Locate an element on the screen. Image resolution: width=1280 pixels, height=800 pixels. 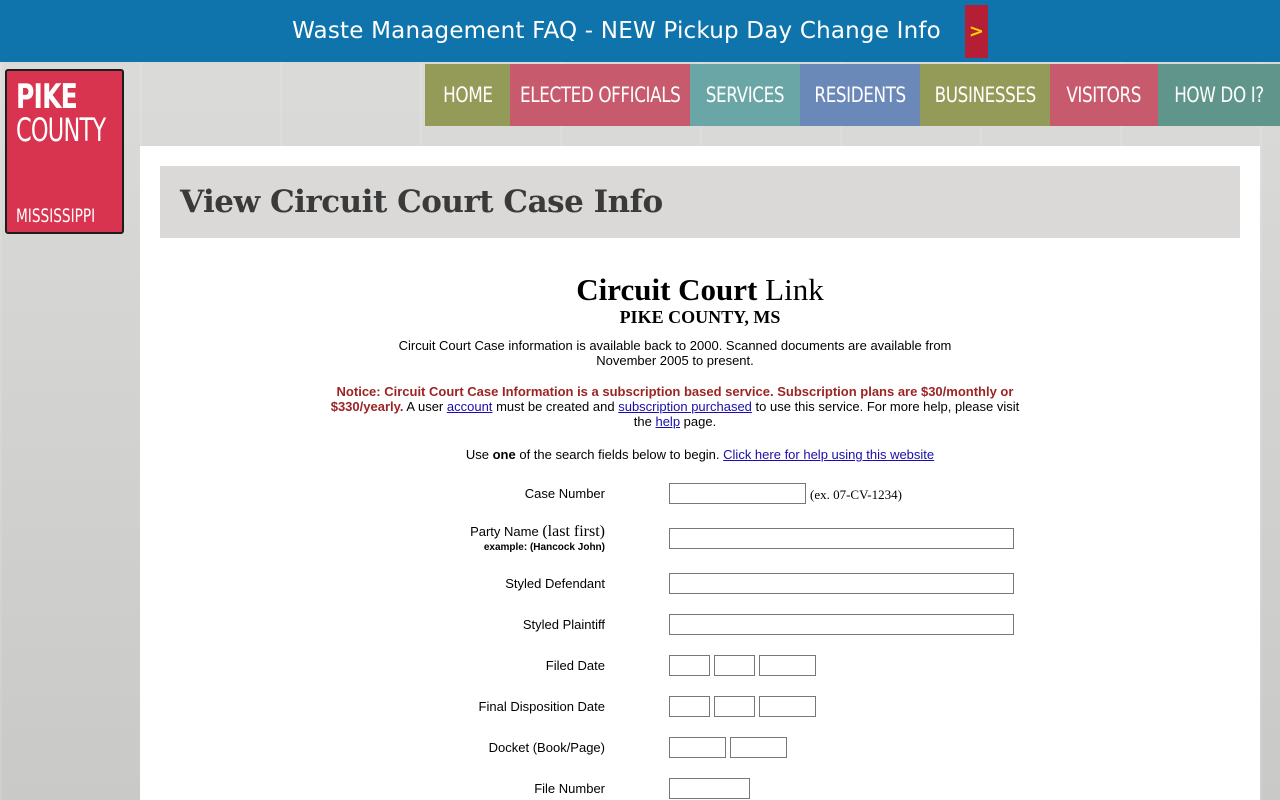
nav-elected-officials: ELECTED OFFICIALS is located at coordinates (600, 95).